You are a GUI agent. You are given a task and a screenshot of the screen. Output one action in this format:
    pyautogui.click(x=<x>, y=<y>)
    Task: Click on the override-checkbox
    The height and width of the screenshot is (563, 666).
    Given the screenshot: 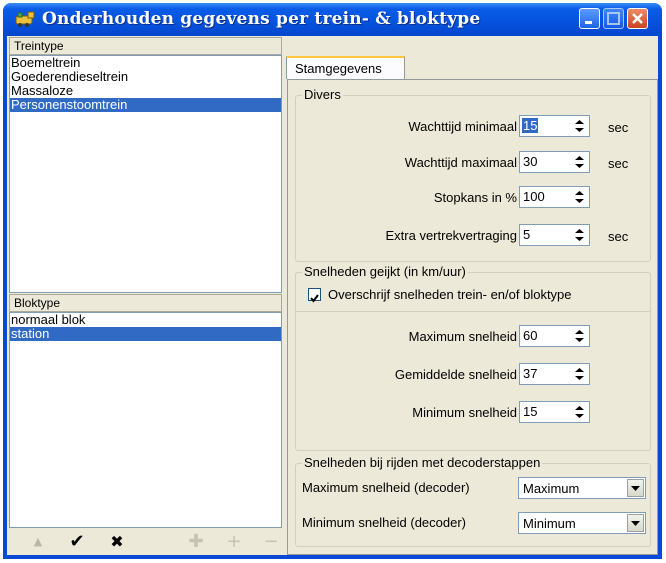 What is the action you would take?
    pyautogui.click(x=314, y=295)
    